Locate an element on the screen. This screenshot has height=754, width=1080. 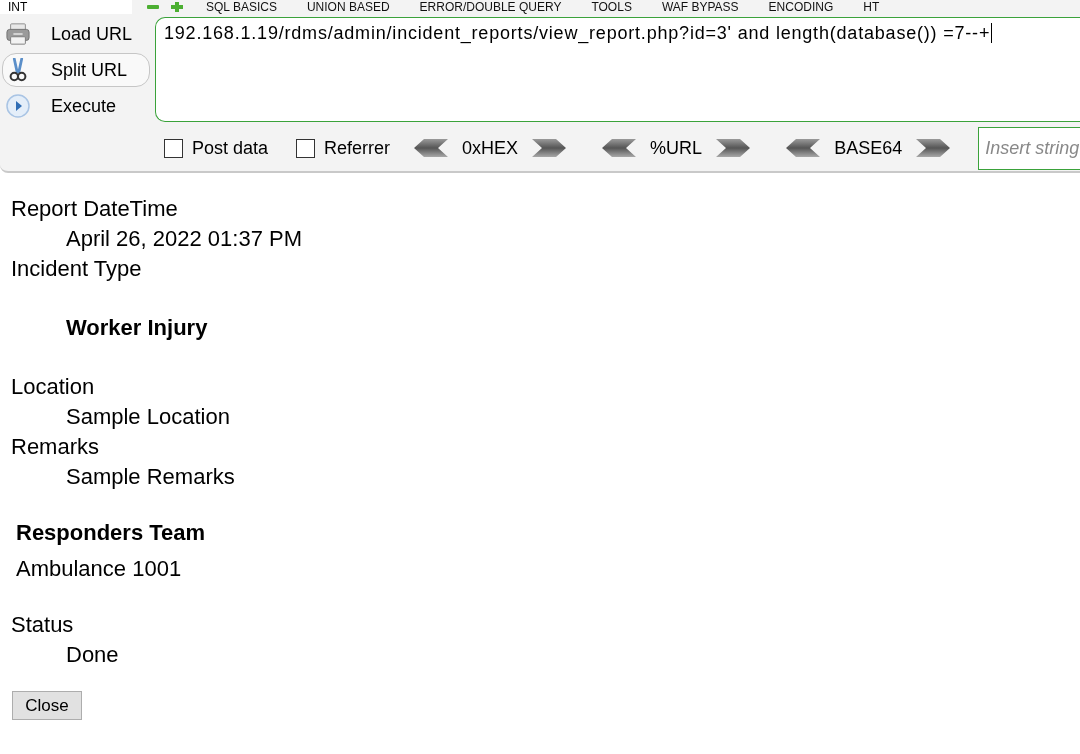
menu-item: SQL BASICS is located at coordinates (241, 7).